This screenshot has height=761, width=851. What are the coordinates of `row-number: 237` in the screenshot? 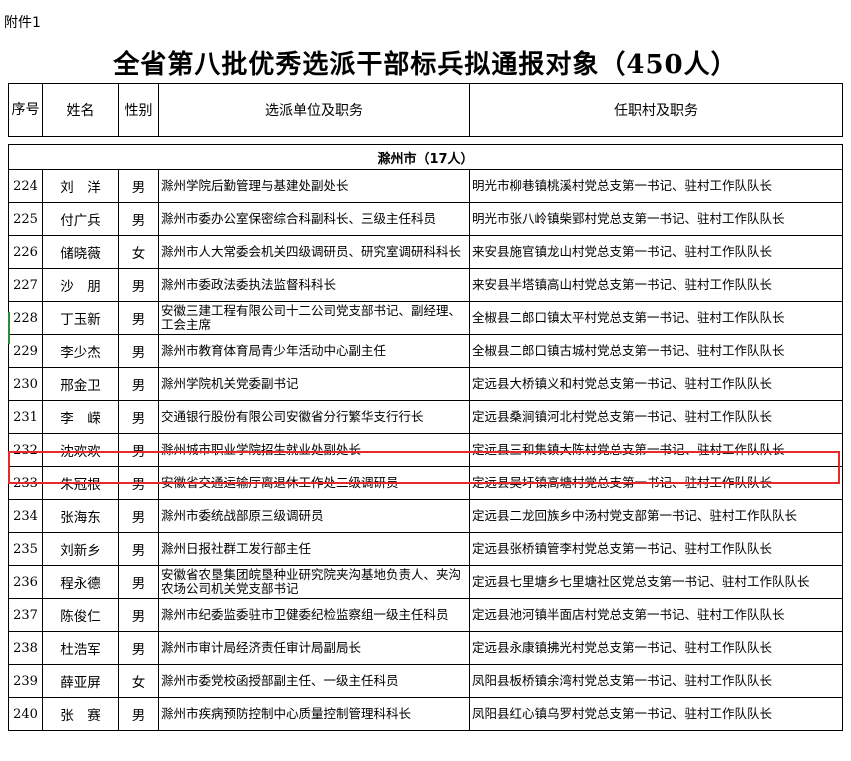 It's located at (25, 615).